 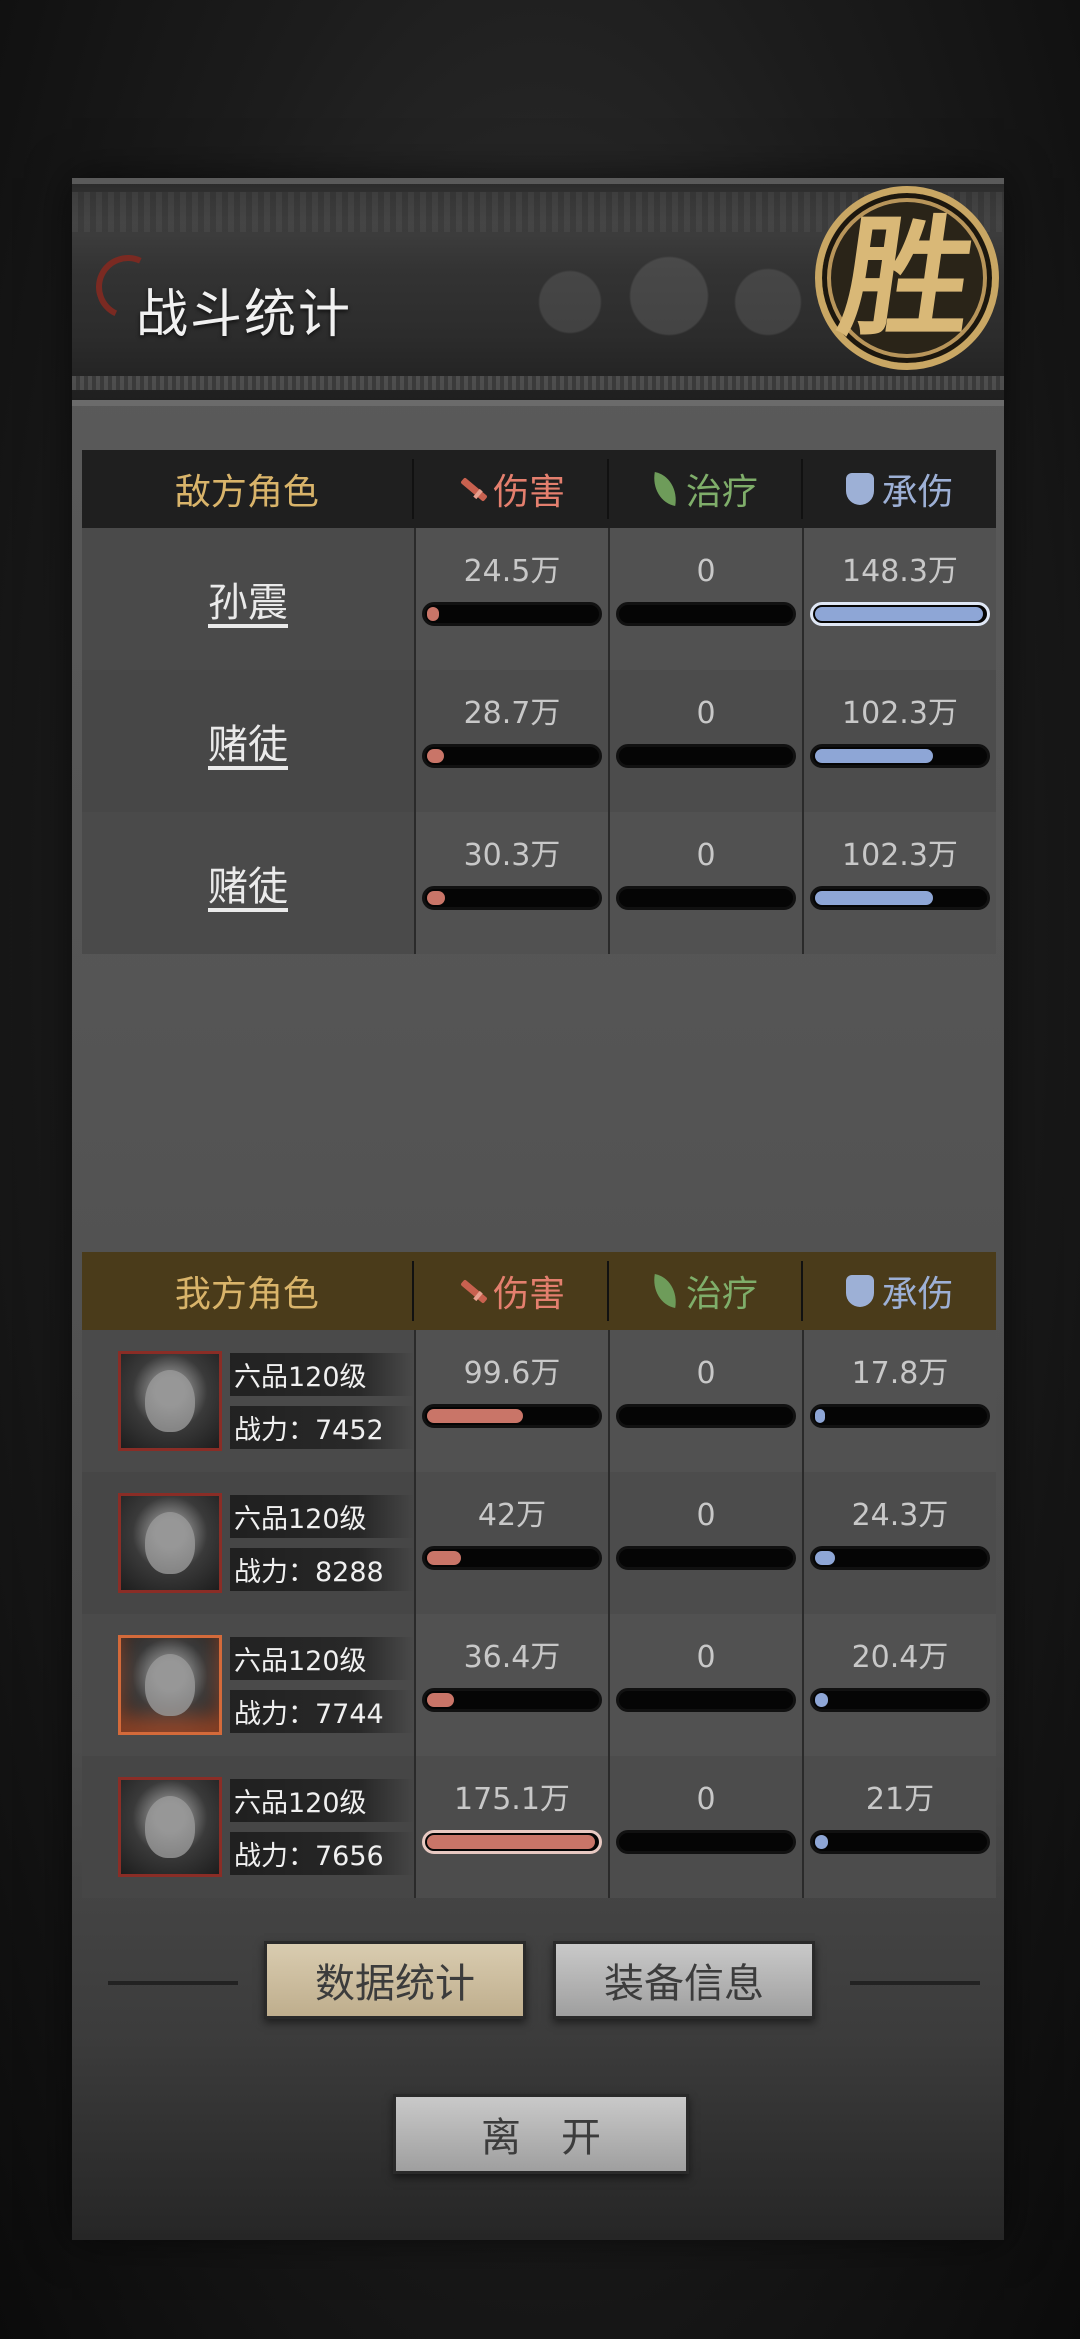 I want to click on damage-value: 99.6万, so click(x=512, y=1373).